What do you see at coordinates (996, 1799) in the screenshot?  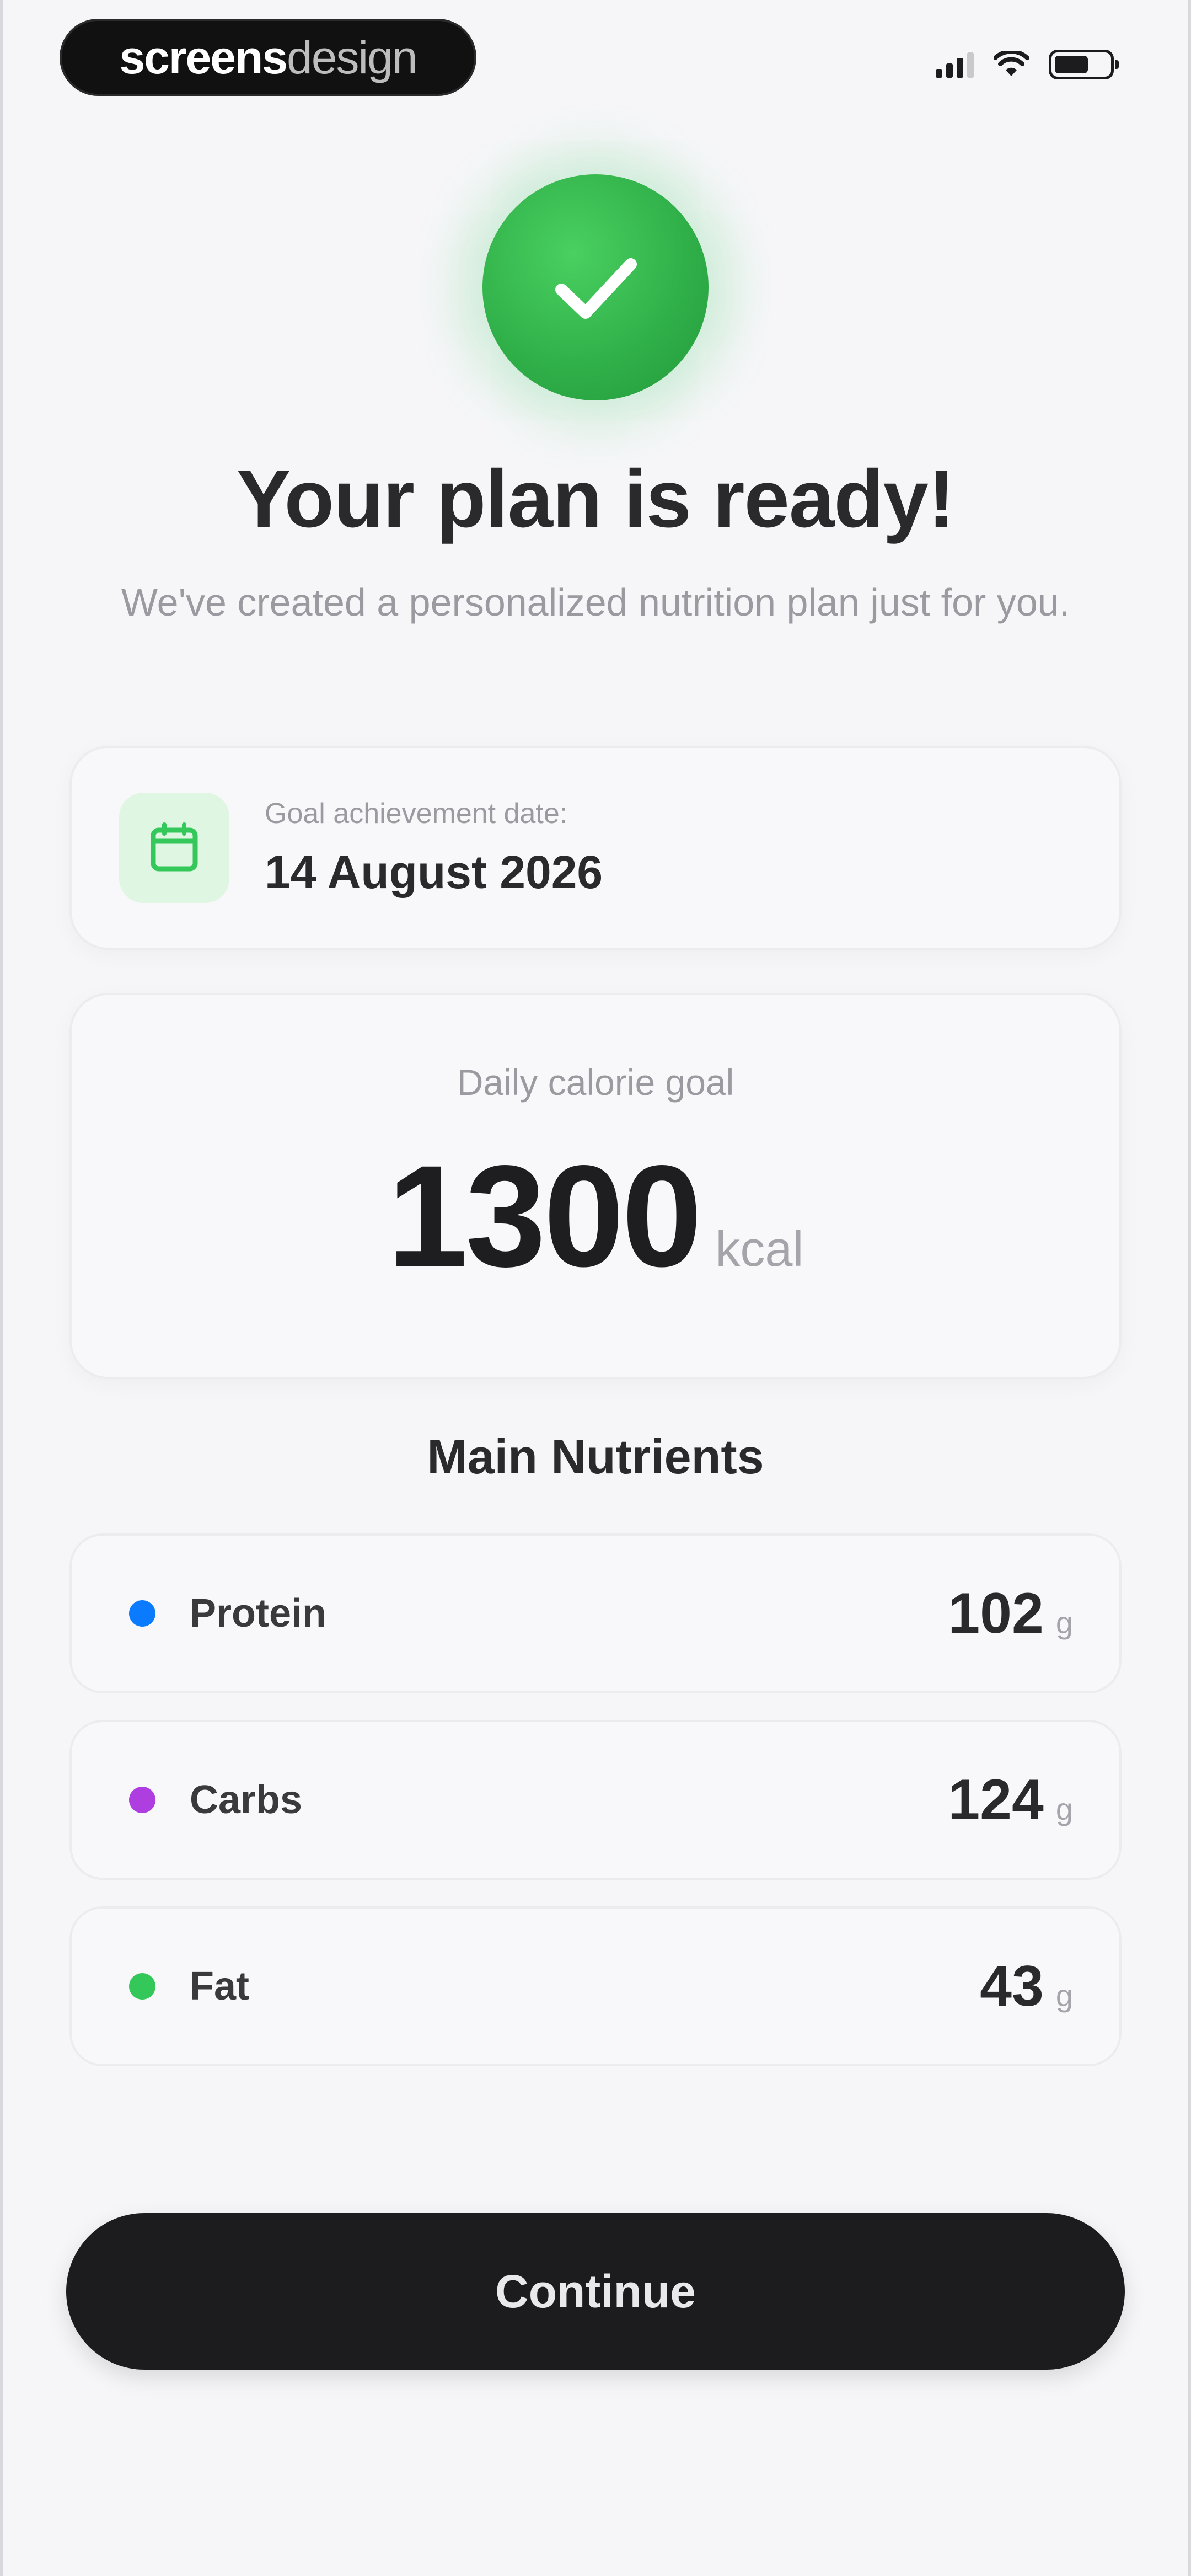 I see `nutrient-value: 124` at bounding box center [996, 1799].